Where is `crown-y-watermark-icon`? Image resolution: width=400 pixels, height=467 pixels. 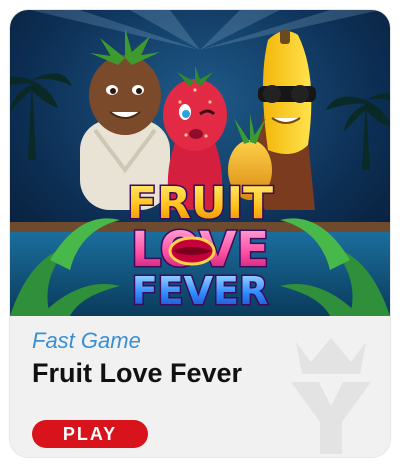
crown-y-watermark-icon is located at coordinates (331, 396).